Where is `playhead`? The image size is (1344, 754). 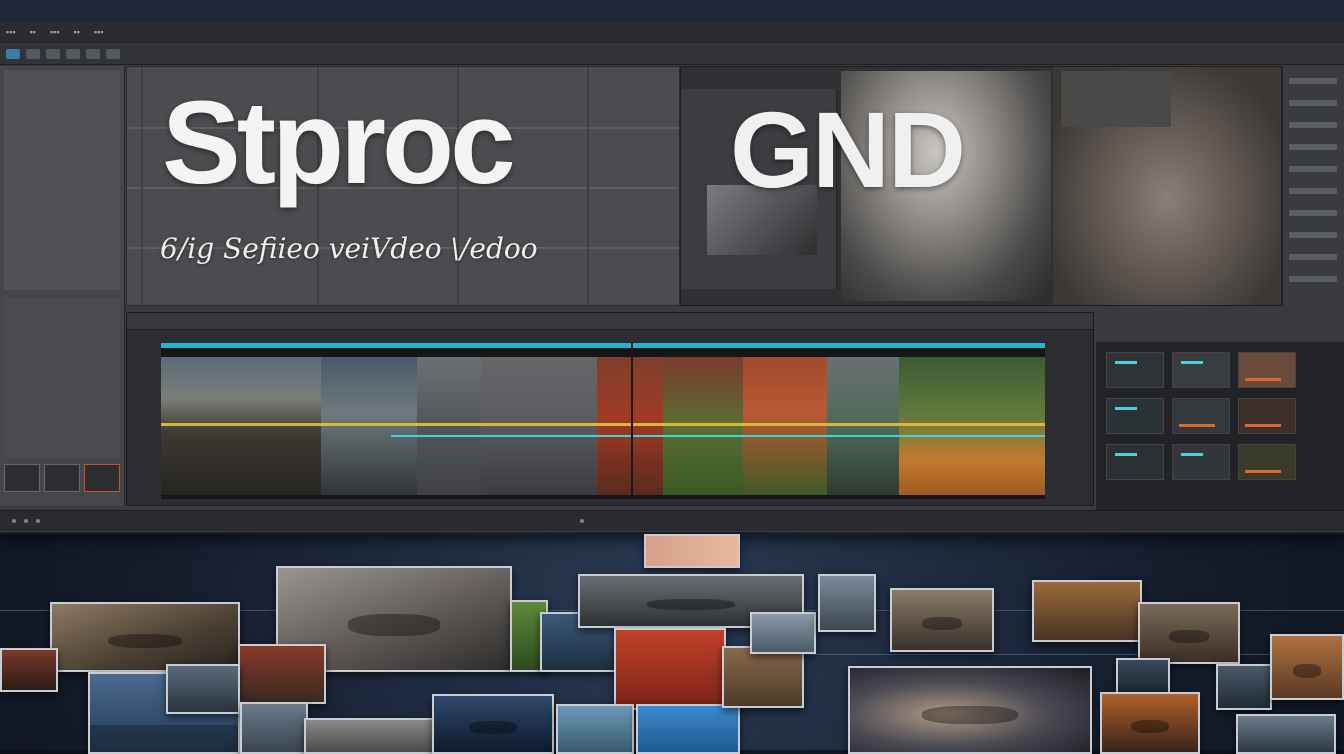 playhead is located at coordinates (632, 421).